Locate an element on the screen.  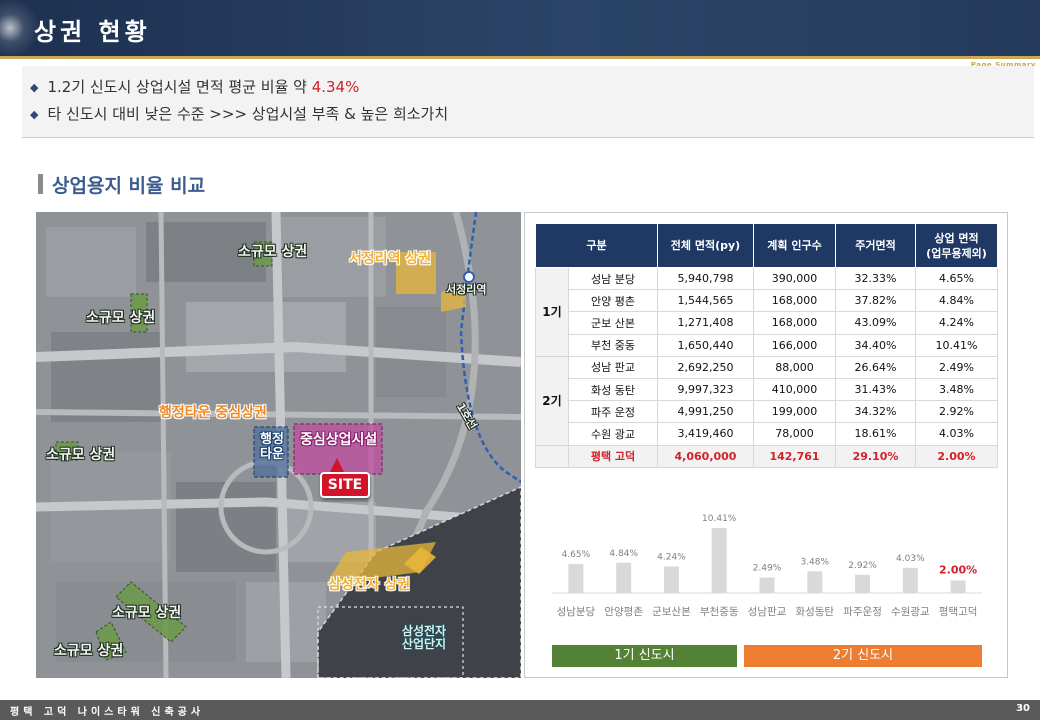
summary-line-2: ◆ 타 신도시 대비 낮은 수준 >>> 상업시설 부족 & 높은 희소가치 is located at coordinates (239, 113).